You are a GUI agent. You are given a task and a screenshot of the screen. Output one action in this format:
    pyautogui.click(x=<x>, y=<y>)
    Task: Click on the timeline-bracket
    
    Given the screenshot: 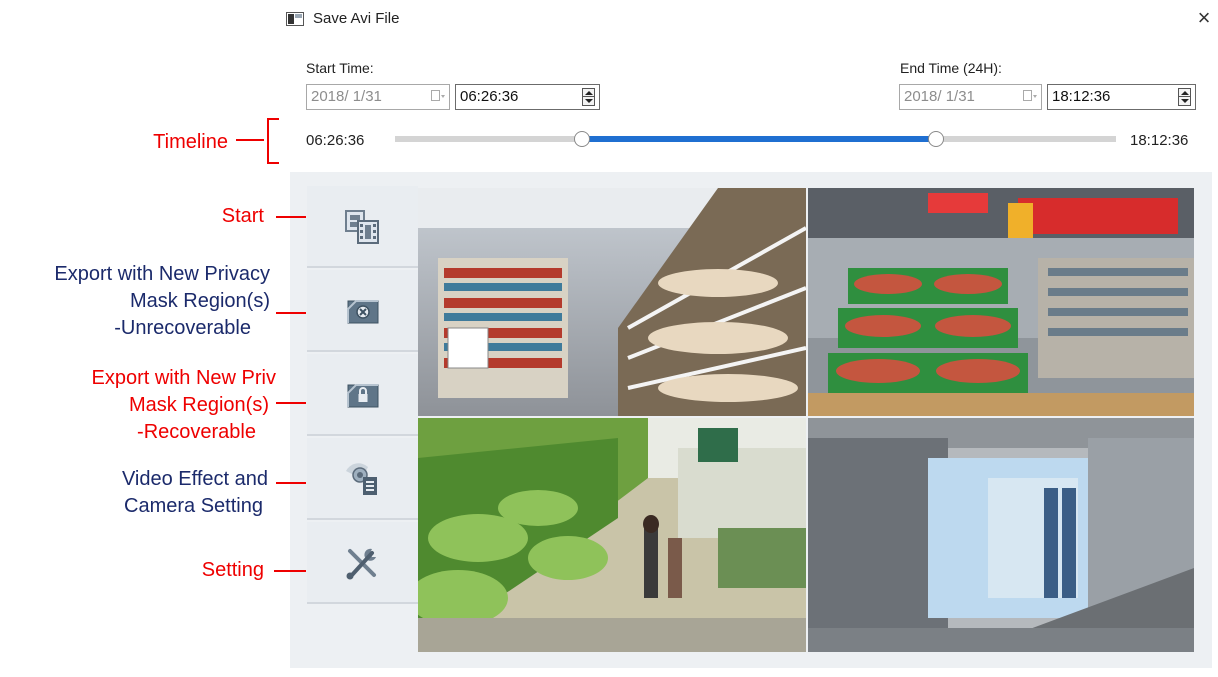 What is the action you would take?
    pyautogui.click(x=273, y=141)
    